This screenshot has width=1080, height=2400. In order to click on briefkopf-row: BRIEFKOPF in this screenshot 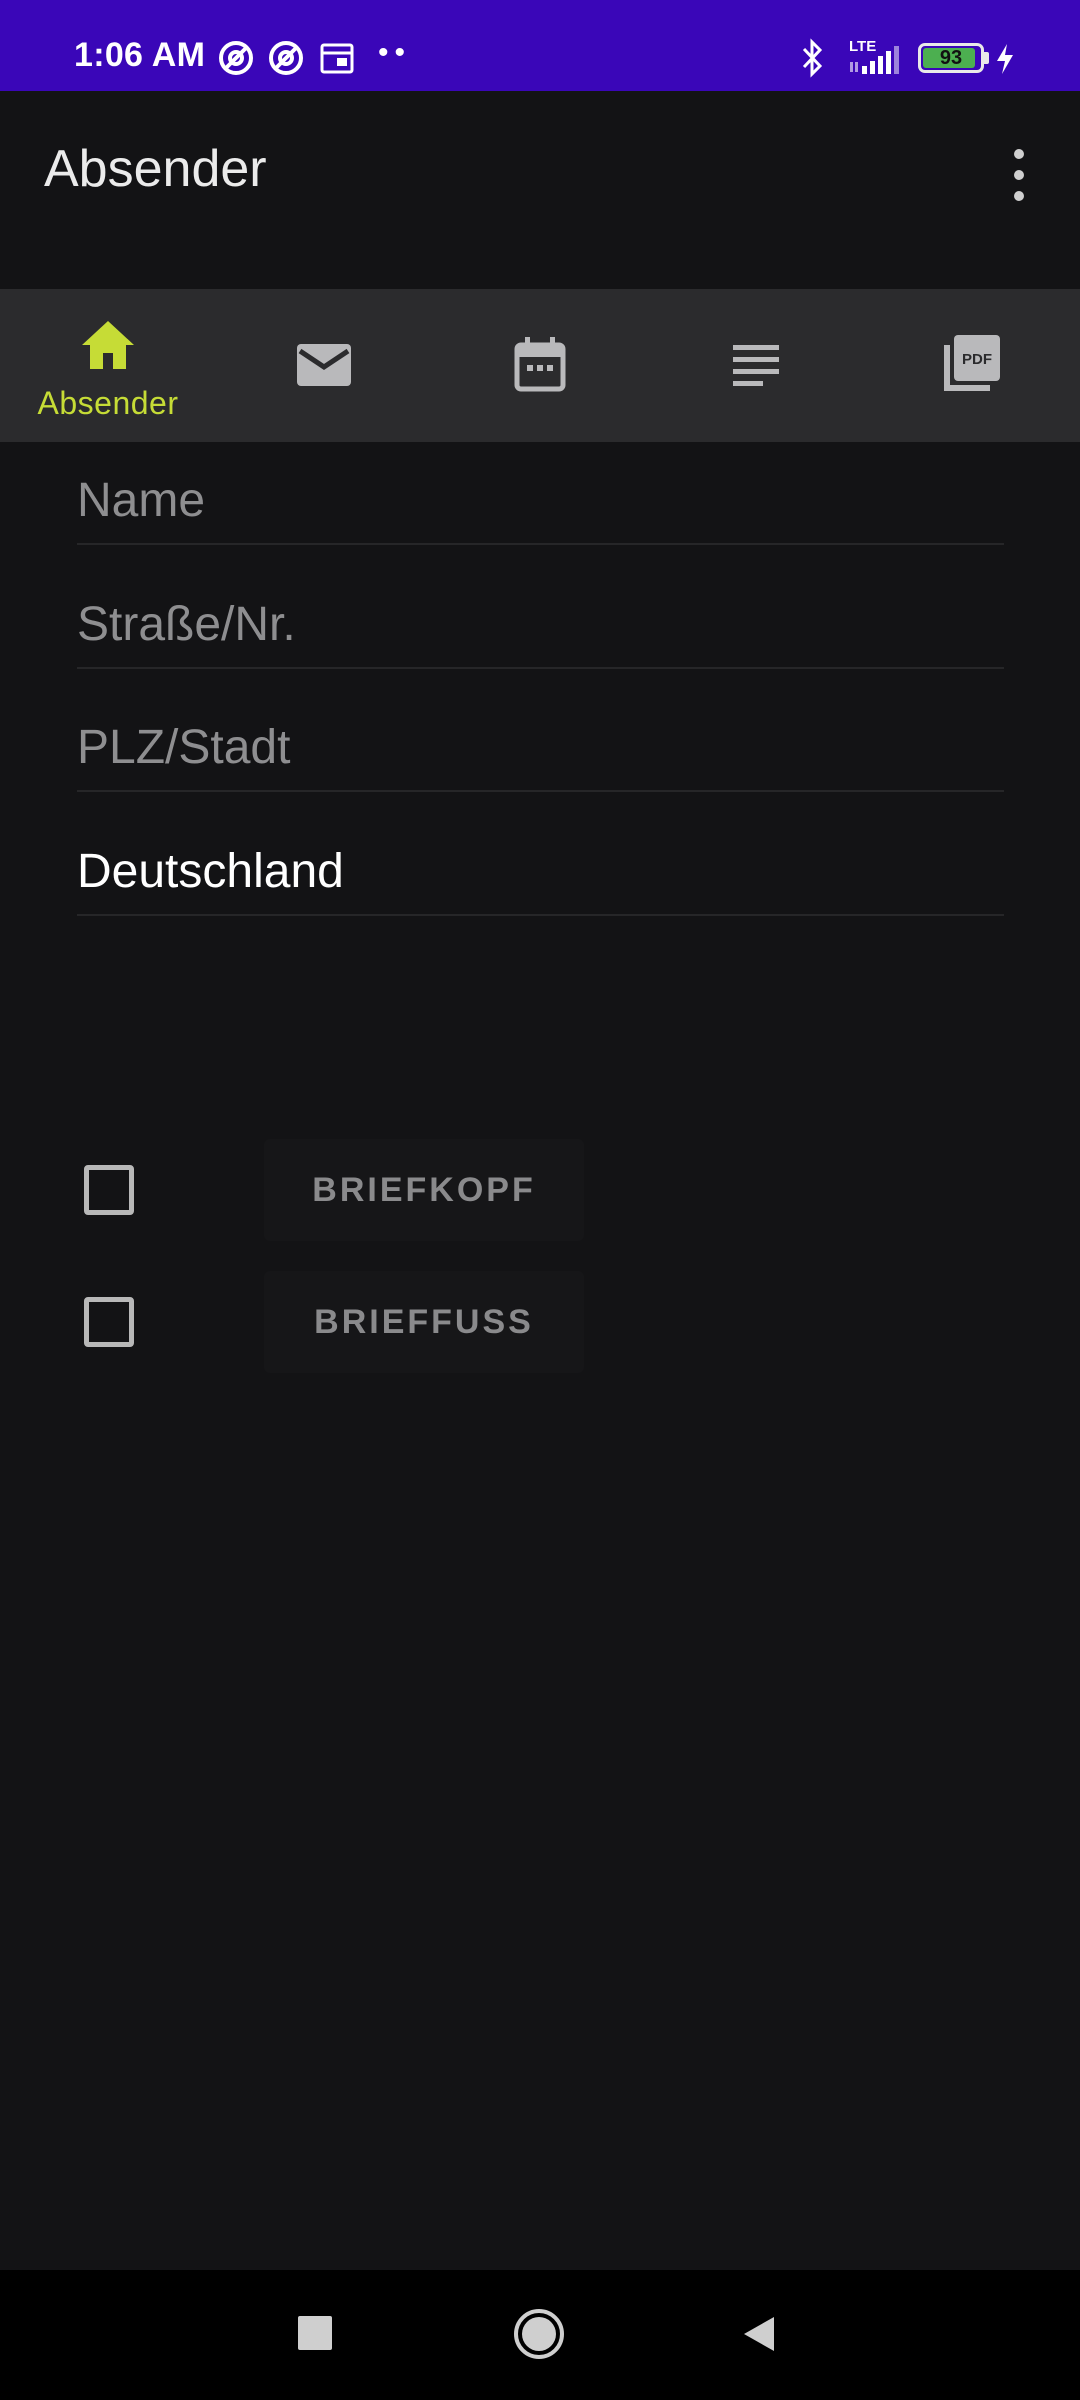, I will do `click(384, 1190)`.